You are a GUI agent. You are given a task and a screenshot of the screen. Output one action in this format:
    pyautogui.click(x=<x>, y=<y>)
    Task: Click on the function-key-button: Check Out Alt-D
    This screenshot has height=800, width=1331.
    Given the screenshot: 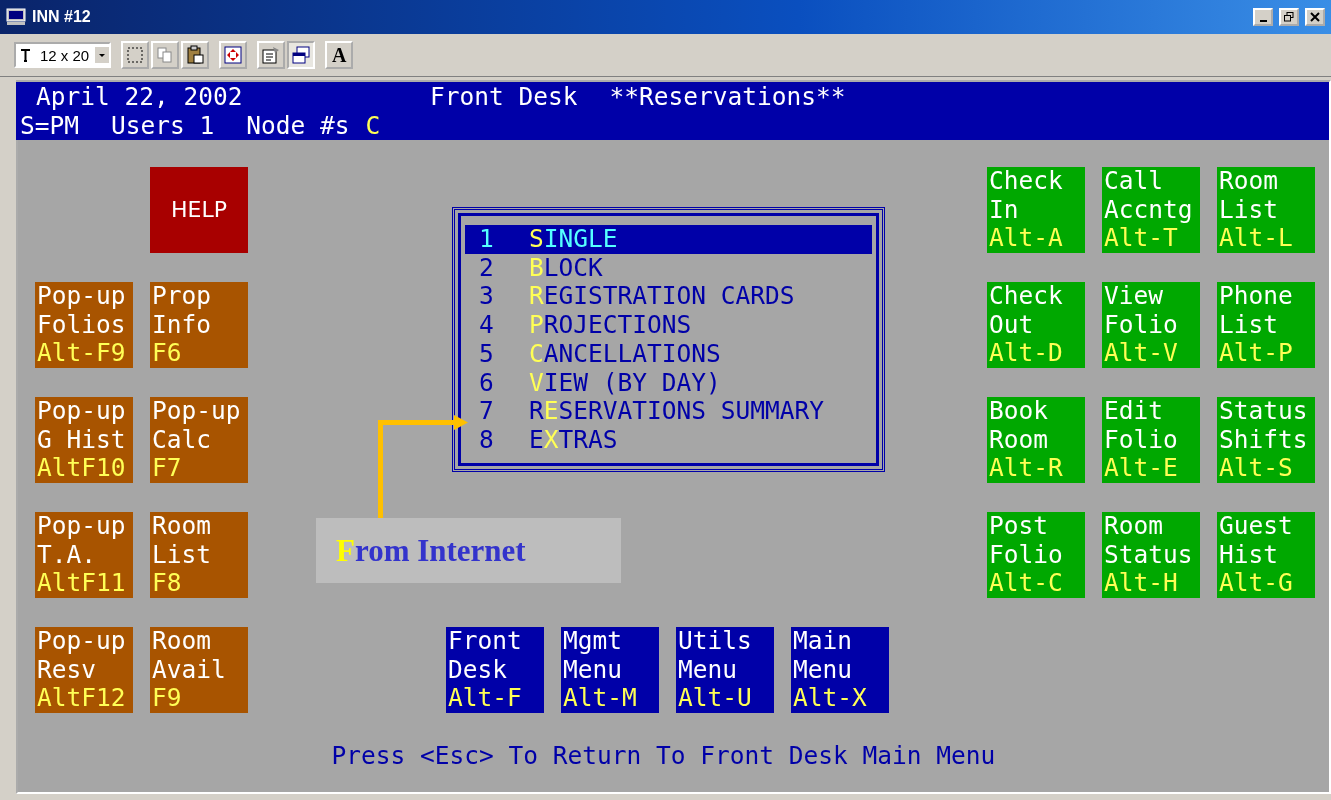 What is the action you would take?
    pyautogui.click(x=1036, y=325)
    